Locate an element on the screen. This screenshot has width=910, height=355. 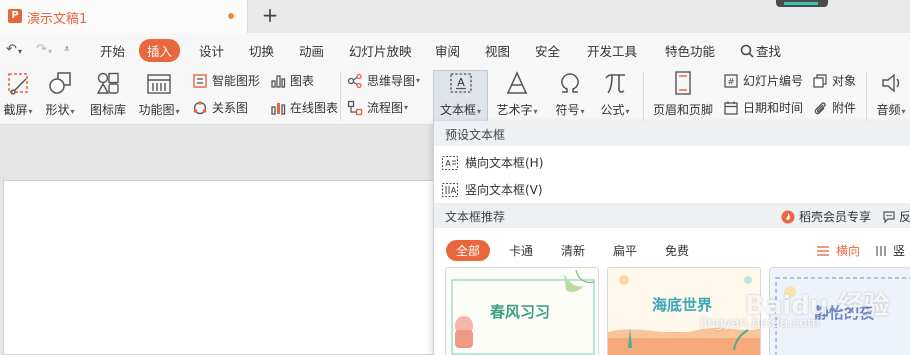
sync-status-icon is located at coordinates (802, 3).